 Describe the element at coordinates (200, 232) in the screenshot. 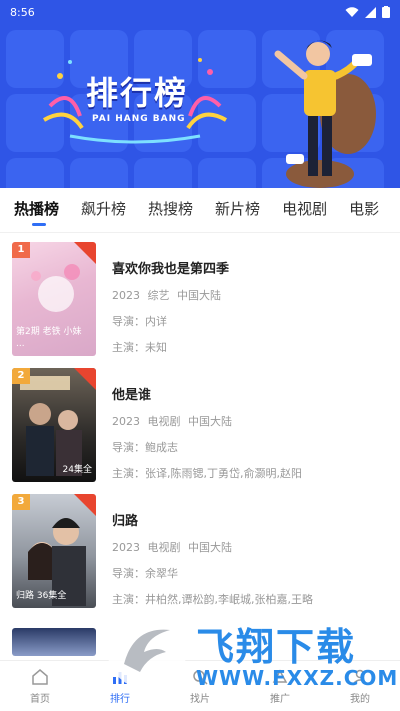

I see `tabs-divider` at that location.